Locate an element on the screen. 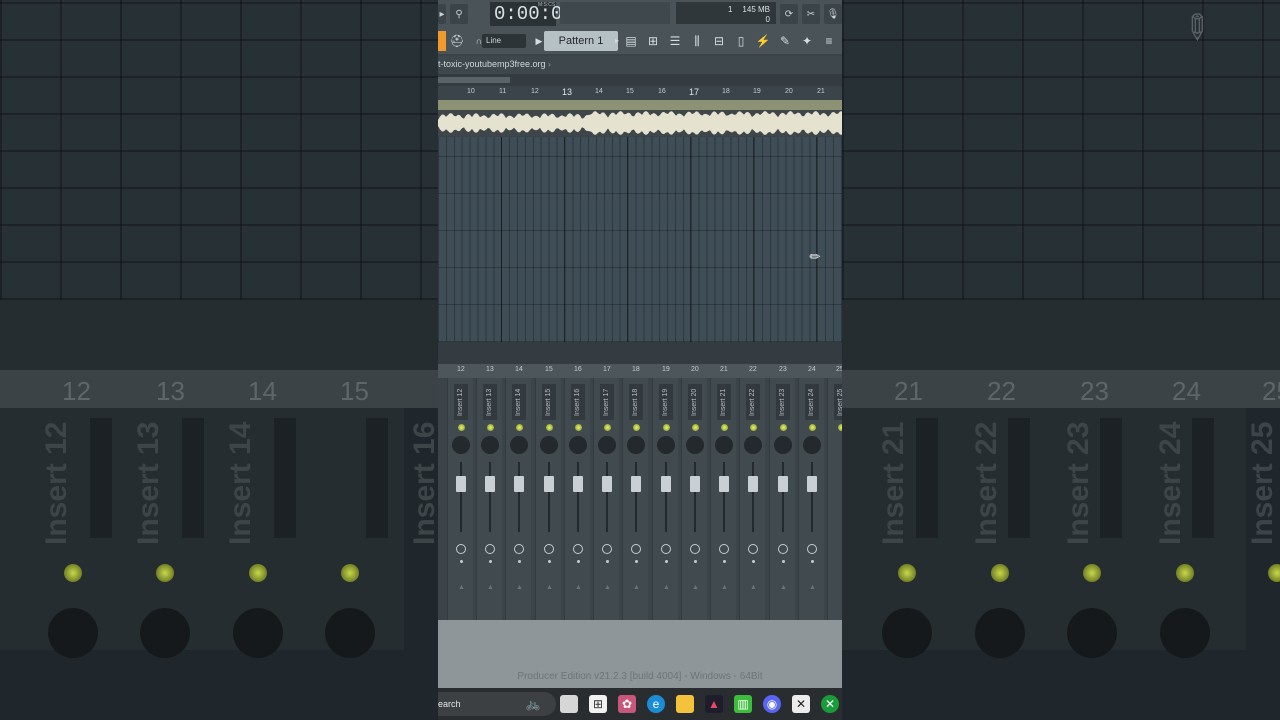 The width and height of the screenshot is (1280, 720). mixer-channel: Insert 23 ▲ is located at coordinates (782, 499).